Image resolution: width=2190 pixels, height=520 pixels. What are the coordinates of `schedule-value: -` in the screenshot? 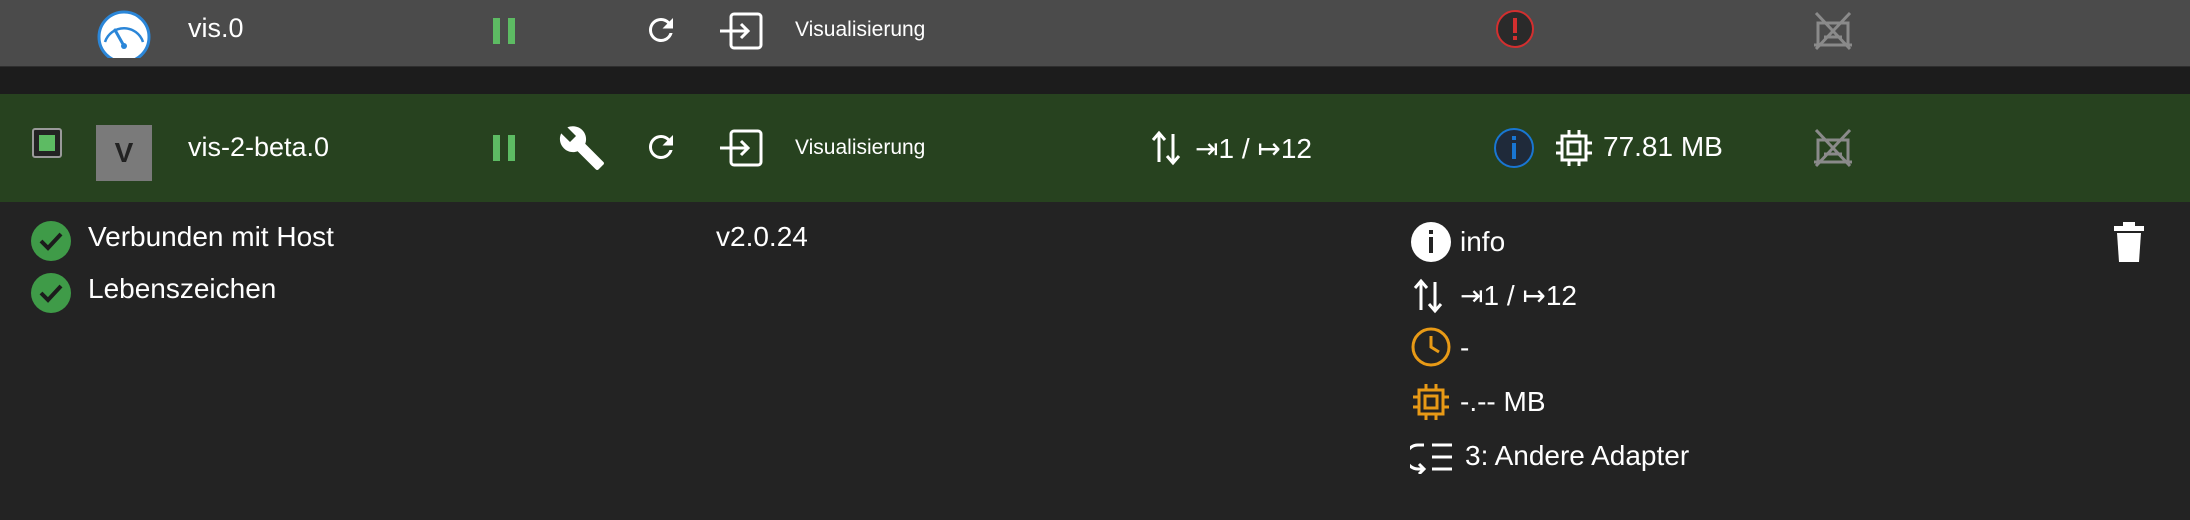 It's located at (1465, 347).